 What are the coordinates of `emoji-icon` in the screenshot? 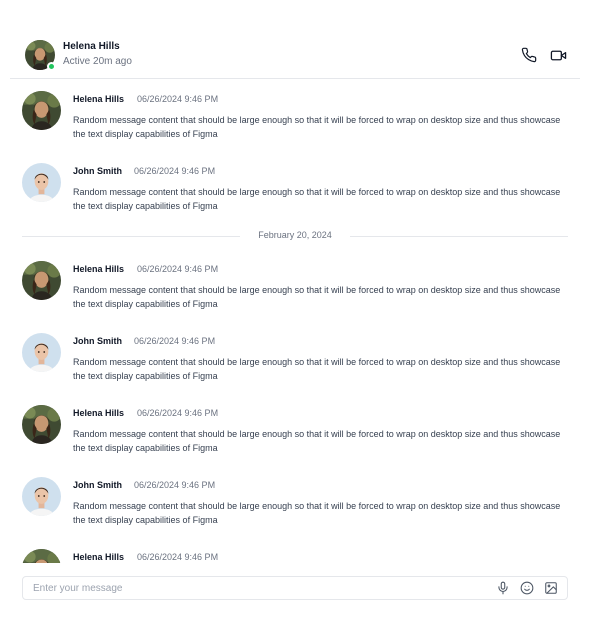 It's located at (527, 588).